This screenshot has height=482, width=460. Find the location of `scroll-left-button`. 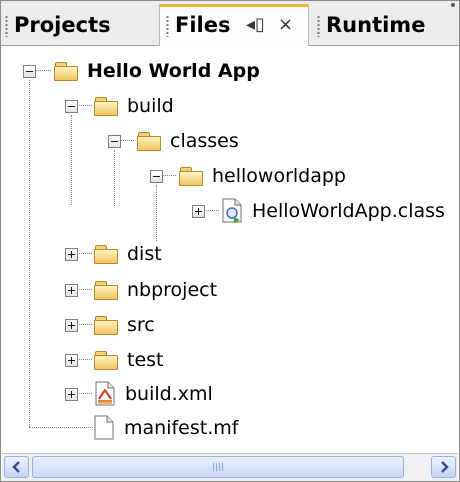

scroll-left-button is located at coordinates (16, 467).